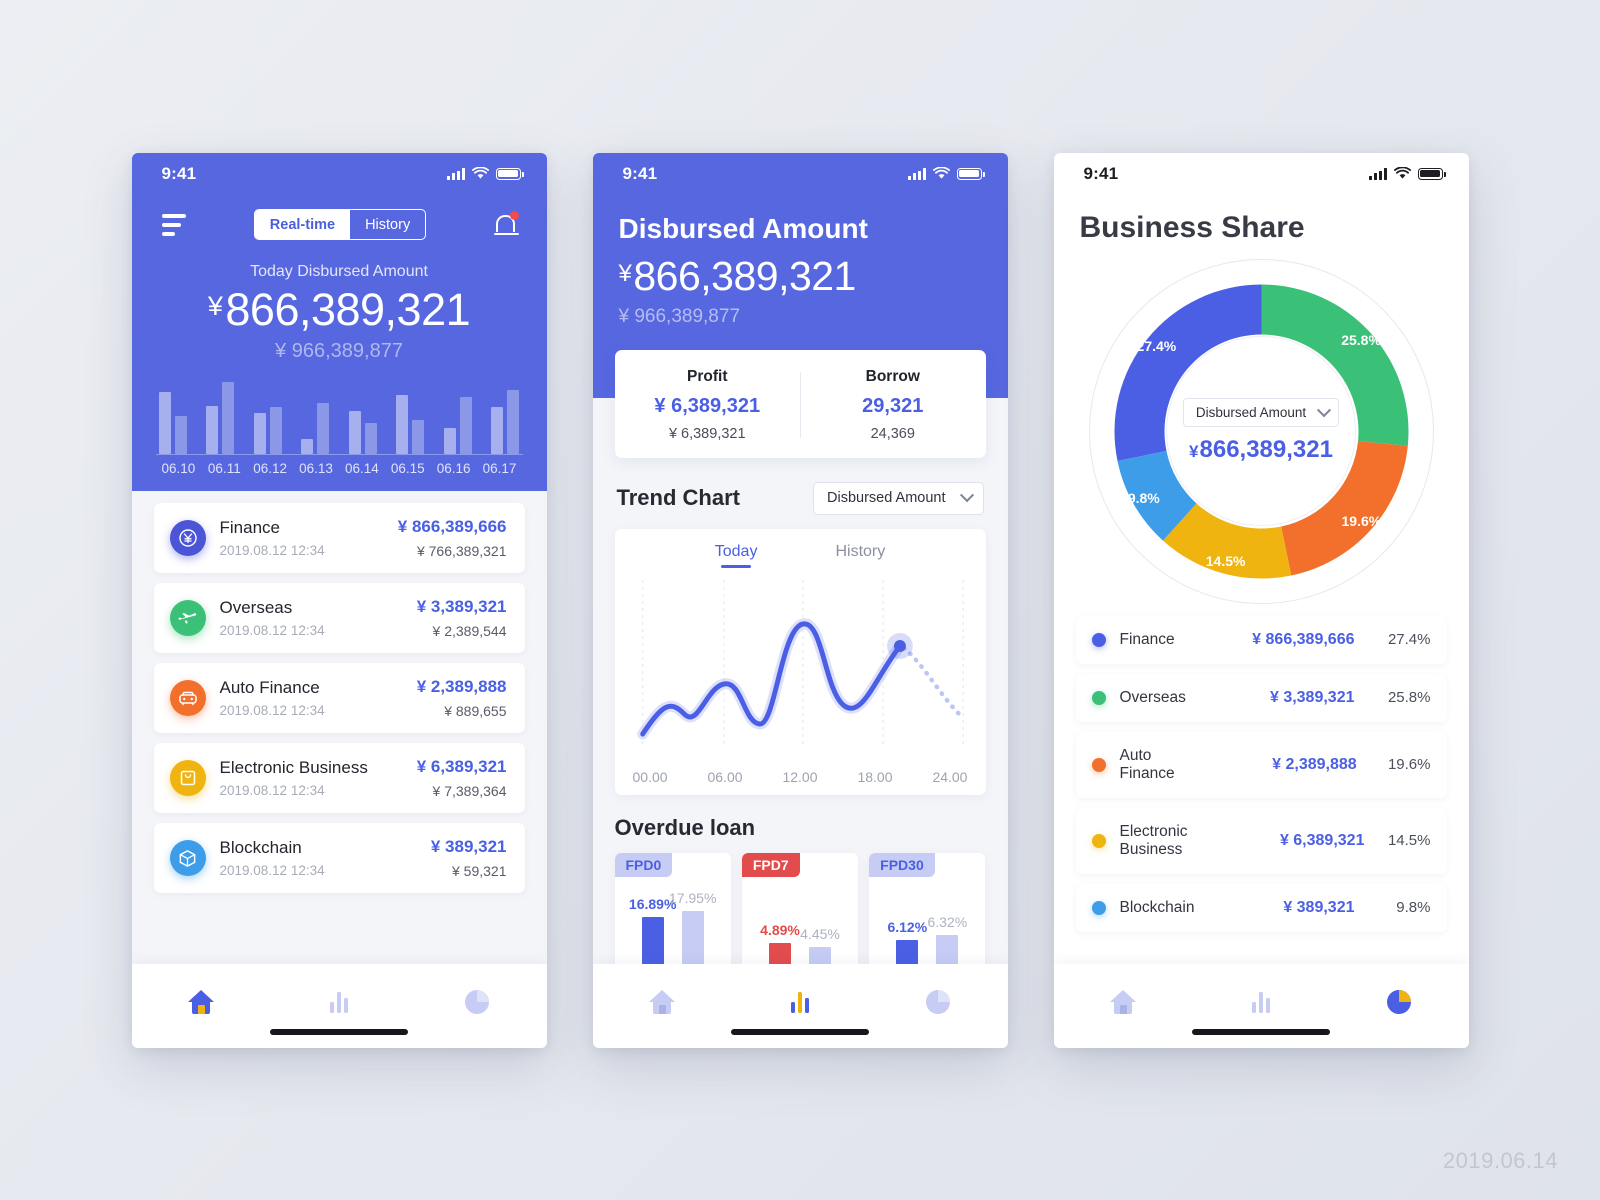  I want to click on list-item-amount: ¥ 2,389,888, so click(461, 686).